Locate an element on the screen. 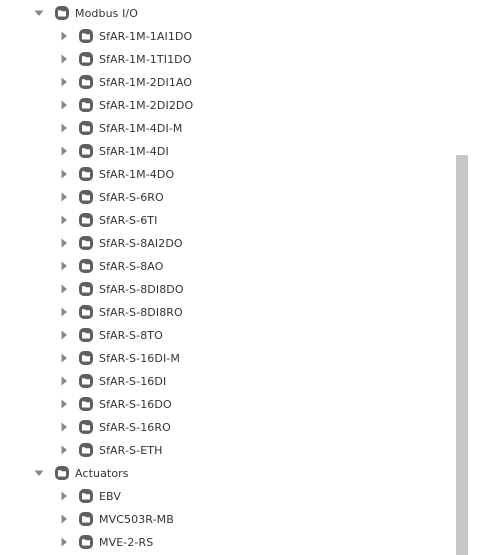 The height and width of the screenshot is (555, 481). tree-node-module: SfAR-S-8AI2DO is located at coordinates (227, 243).